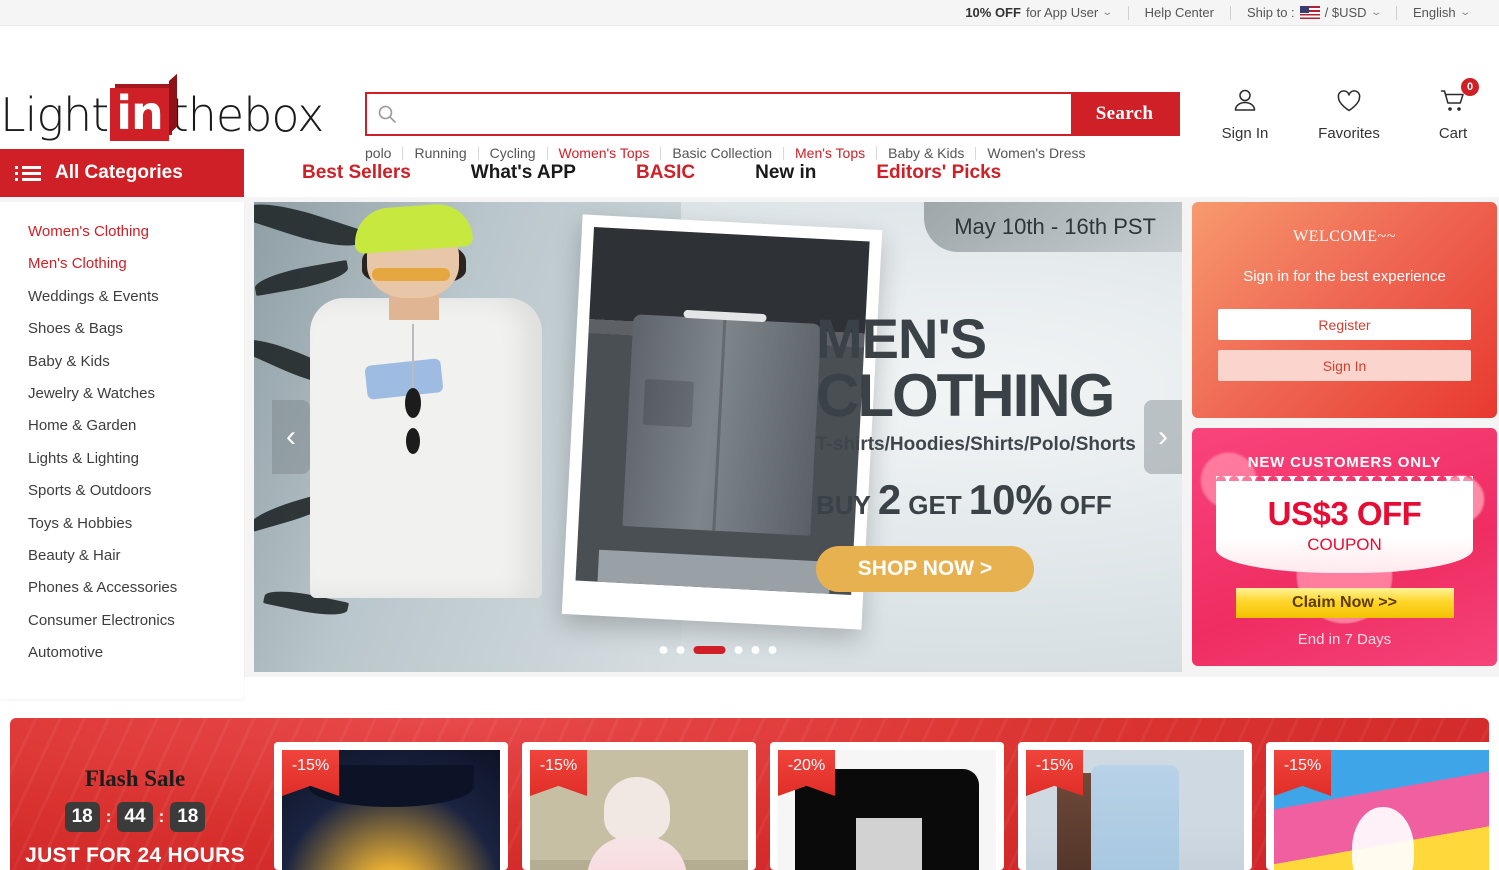 This screenshot has width=1499, height=870. What do you see at coordinates (722, 153) in the screenshot?
I see `hotword-basic-collection: Basic Collection` at bounding box center [722, 153].